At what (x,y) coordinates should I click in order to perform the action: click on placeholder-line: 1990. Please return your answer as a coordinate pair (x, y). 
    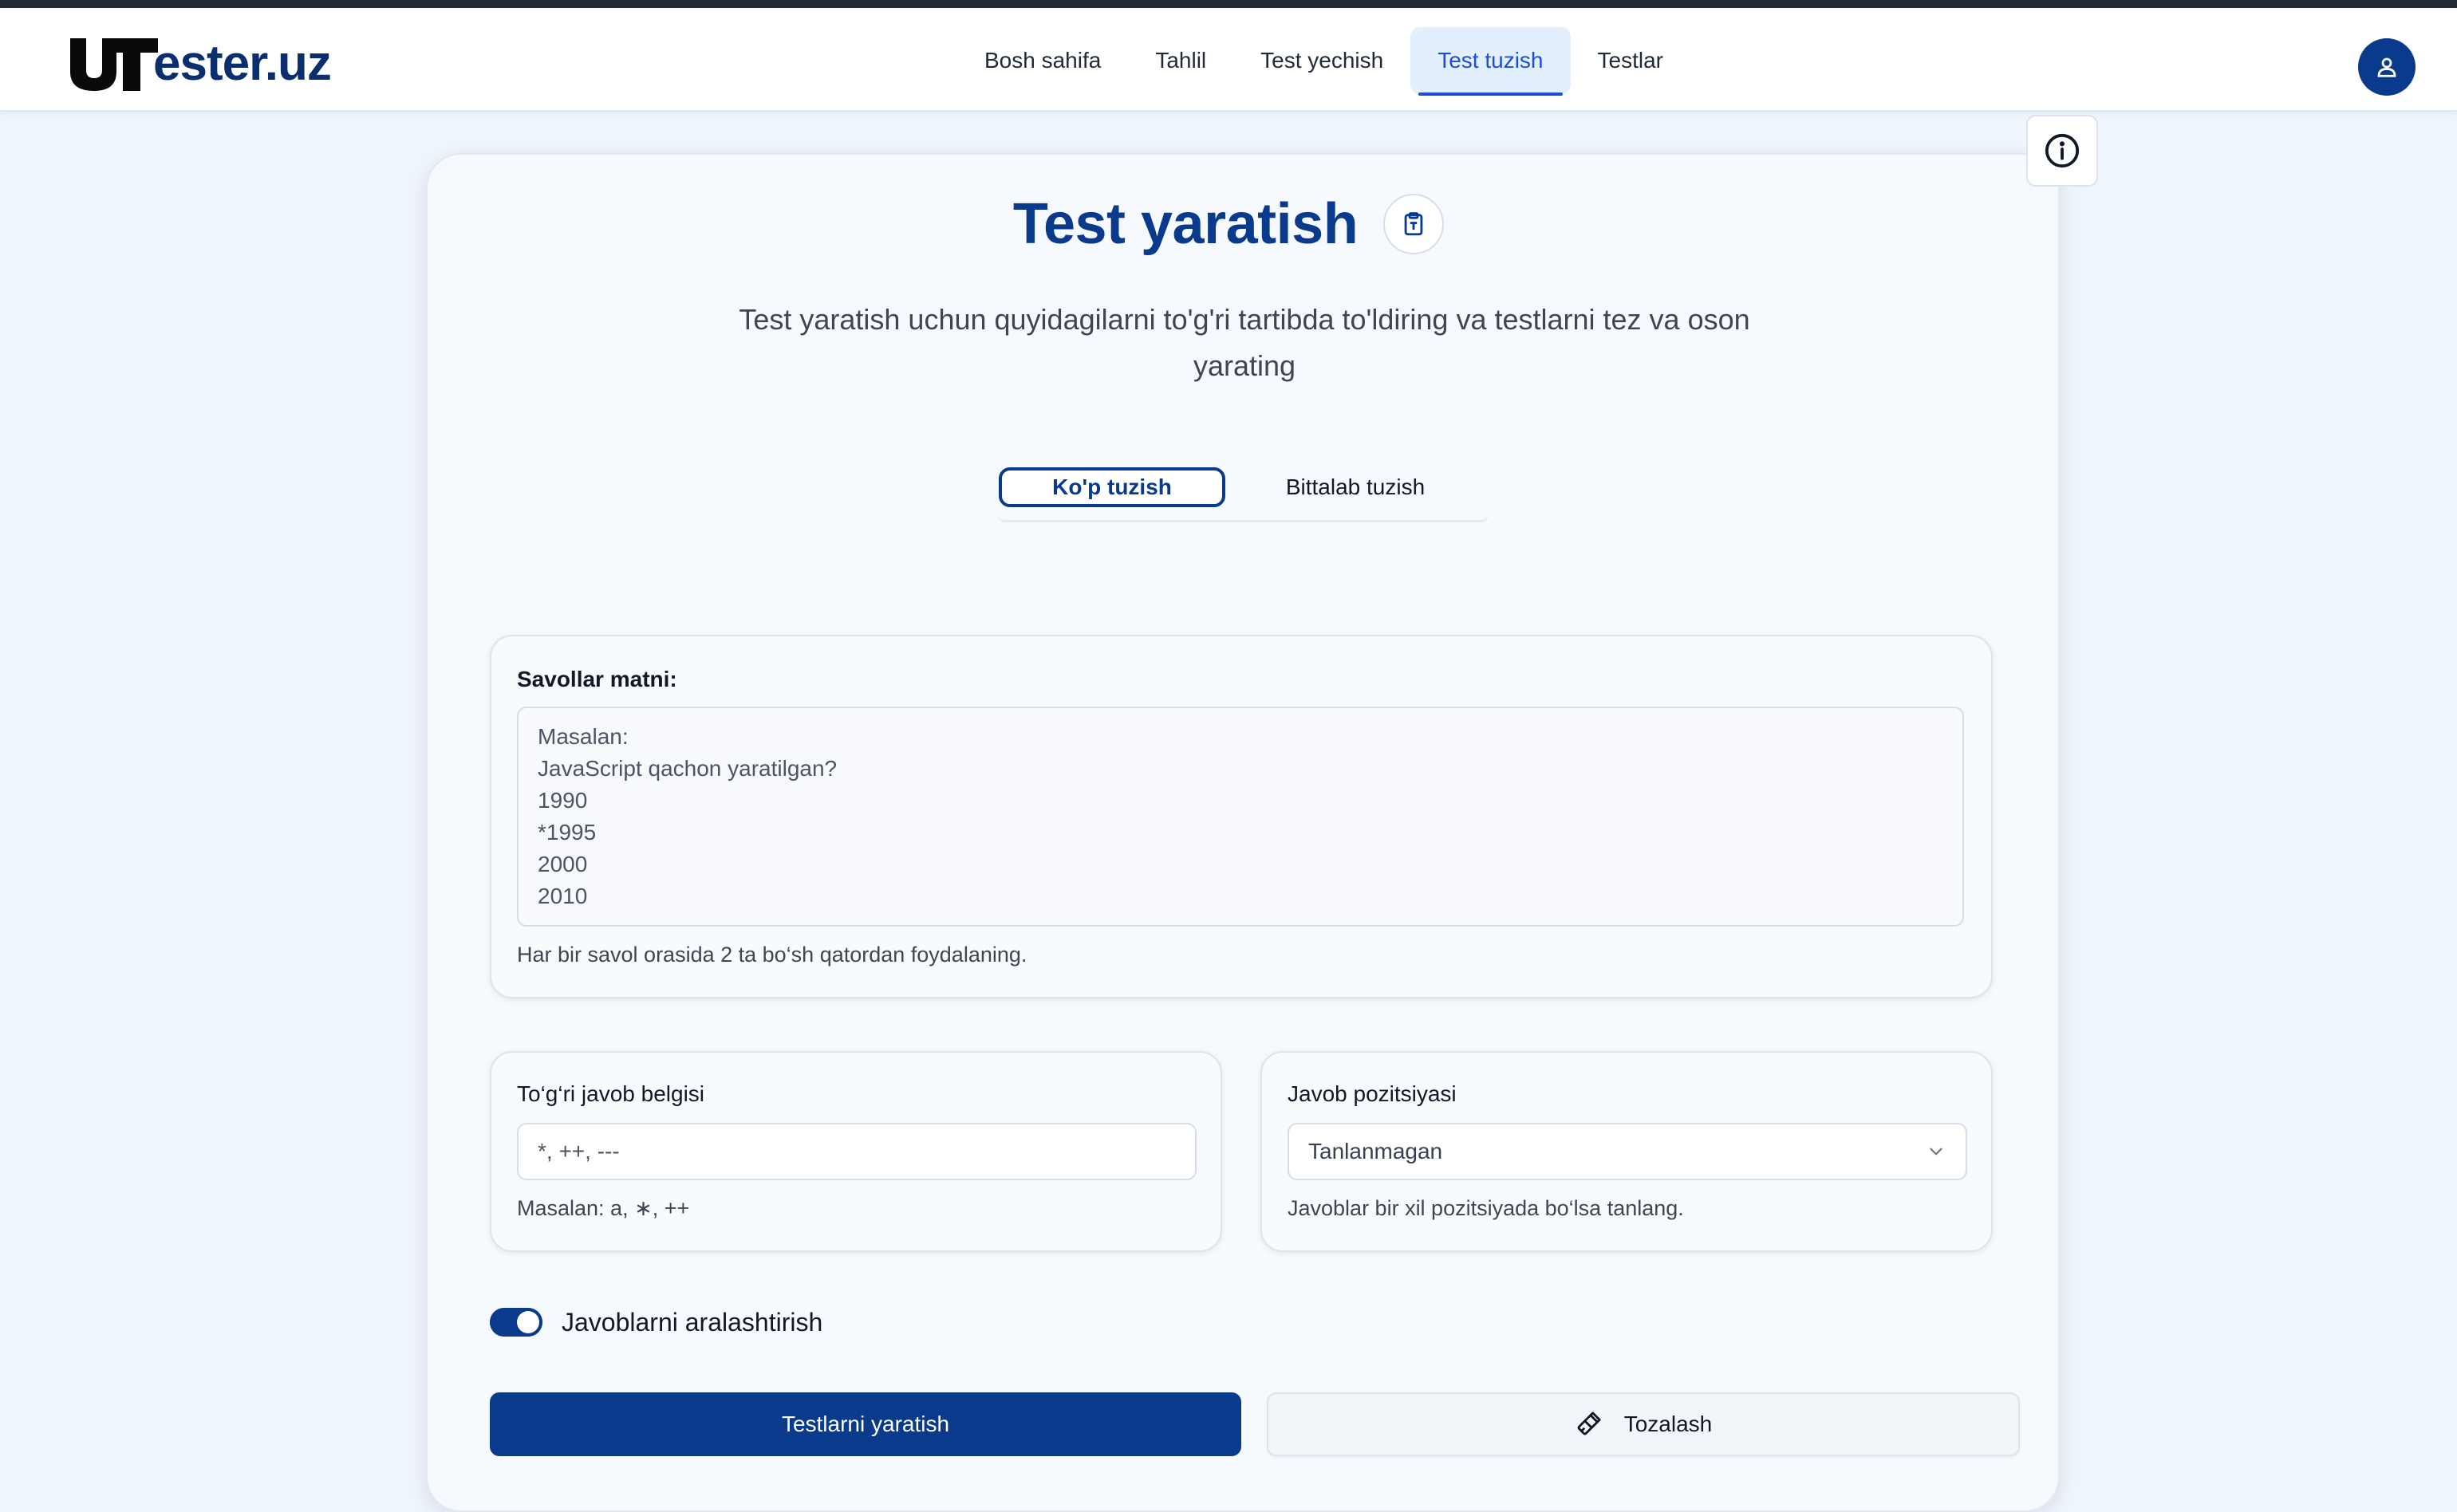
    Looking at the image, I should click on (563, 801).